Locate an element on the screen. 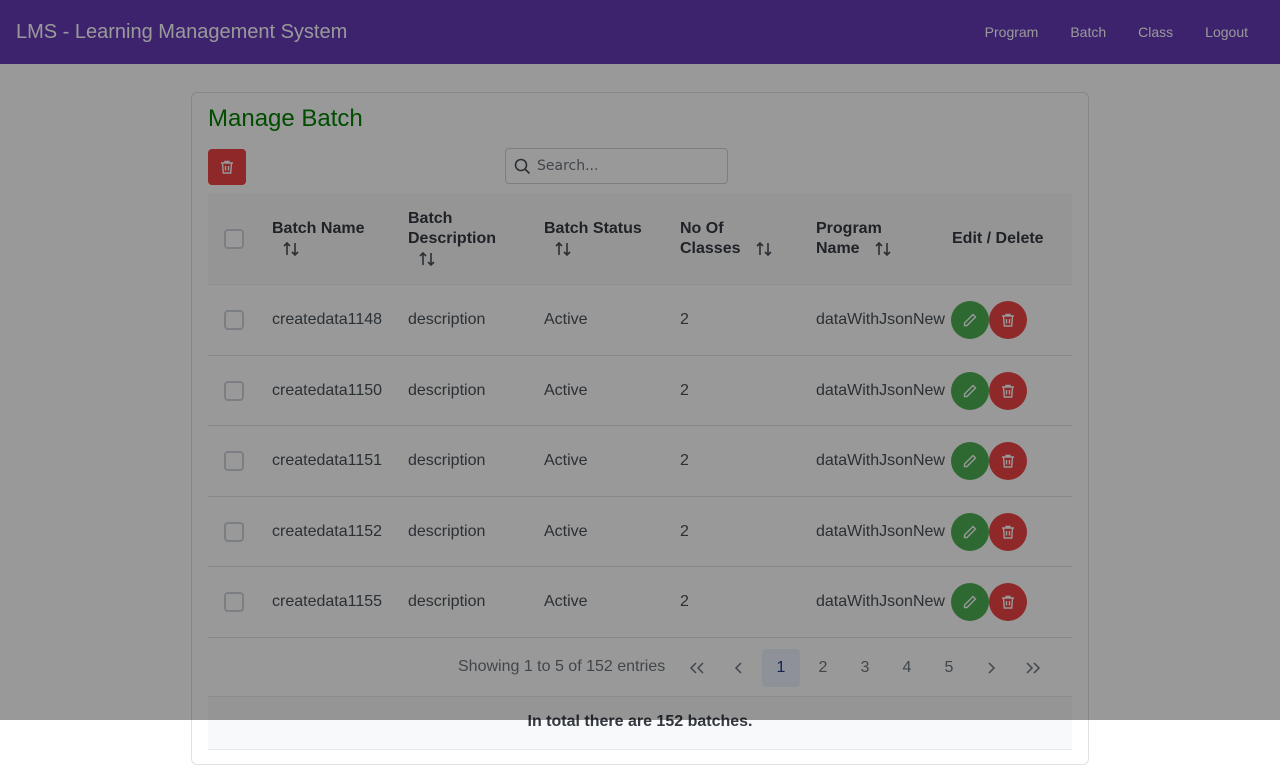  app-title: LMS - Learning Management System is located at coordinates (182, 31).